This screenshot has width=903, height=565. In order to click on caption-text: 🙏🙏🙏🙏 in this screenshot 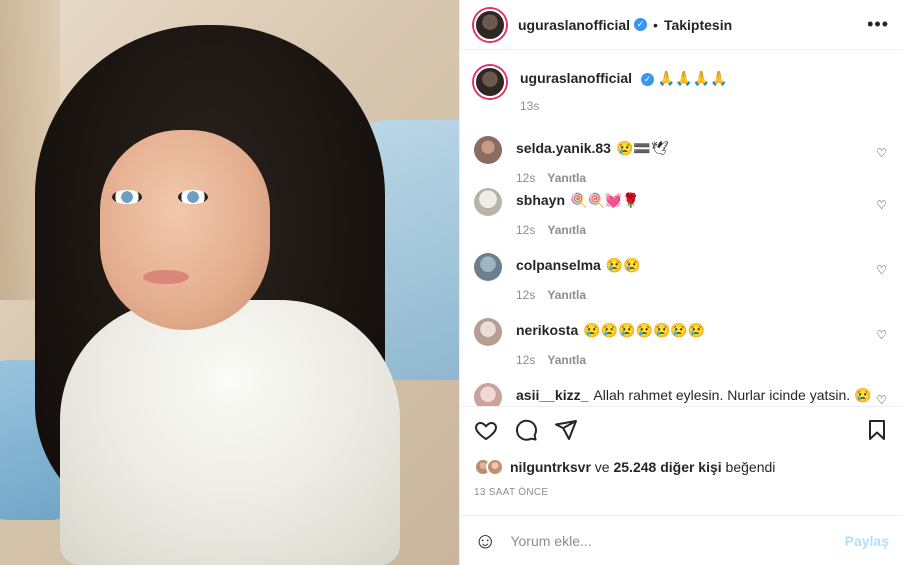, I will do `click(692, 78)`.